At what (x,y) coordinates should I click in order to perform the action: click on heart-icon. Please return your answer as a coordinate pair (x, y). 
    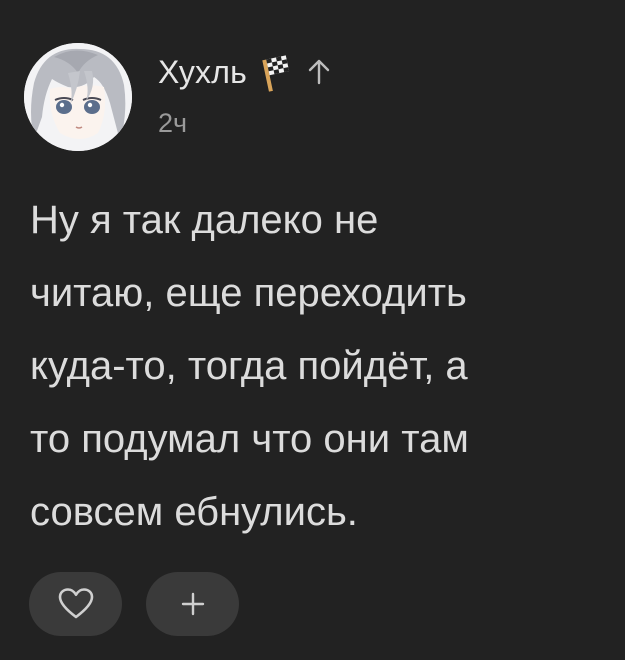
    Looking at the image, I should click on (75, 603).